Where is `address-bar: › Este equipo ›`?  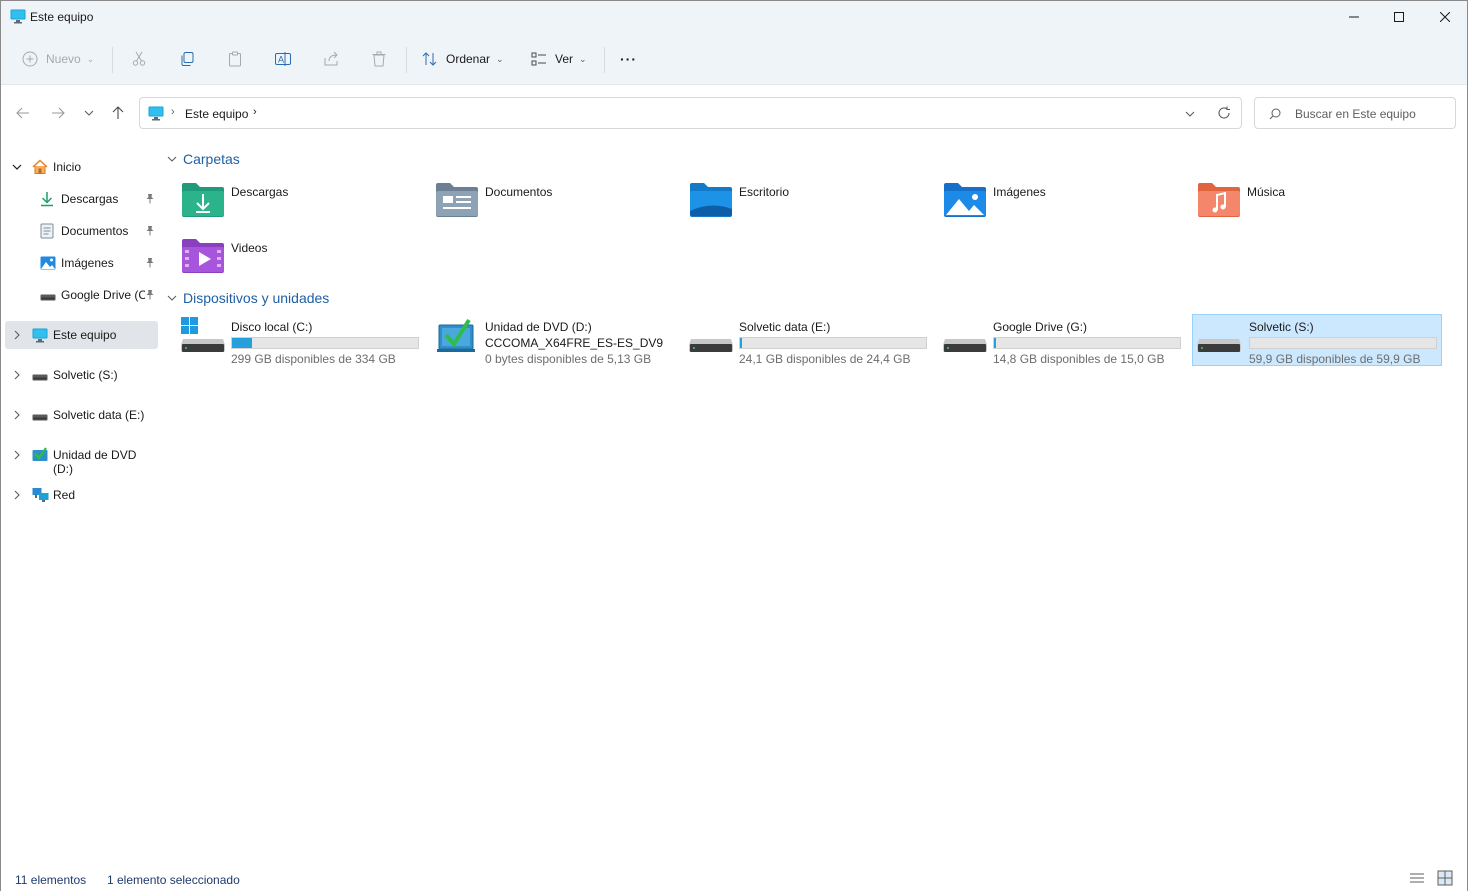 address-bar: › Este equipo › is located at coordinates (690, 113).